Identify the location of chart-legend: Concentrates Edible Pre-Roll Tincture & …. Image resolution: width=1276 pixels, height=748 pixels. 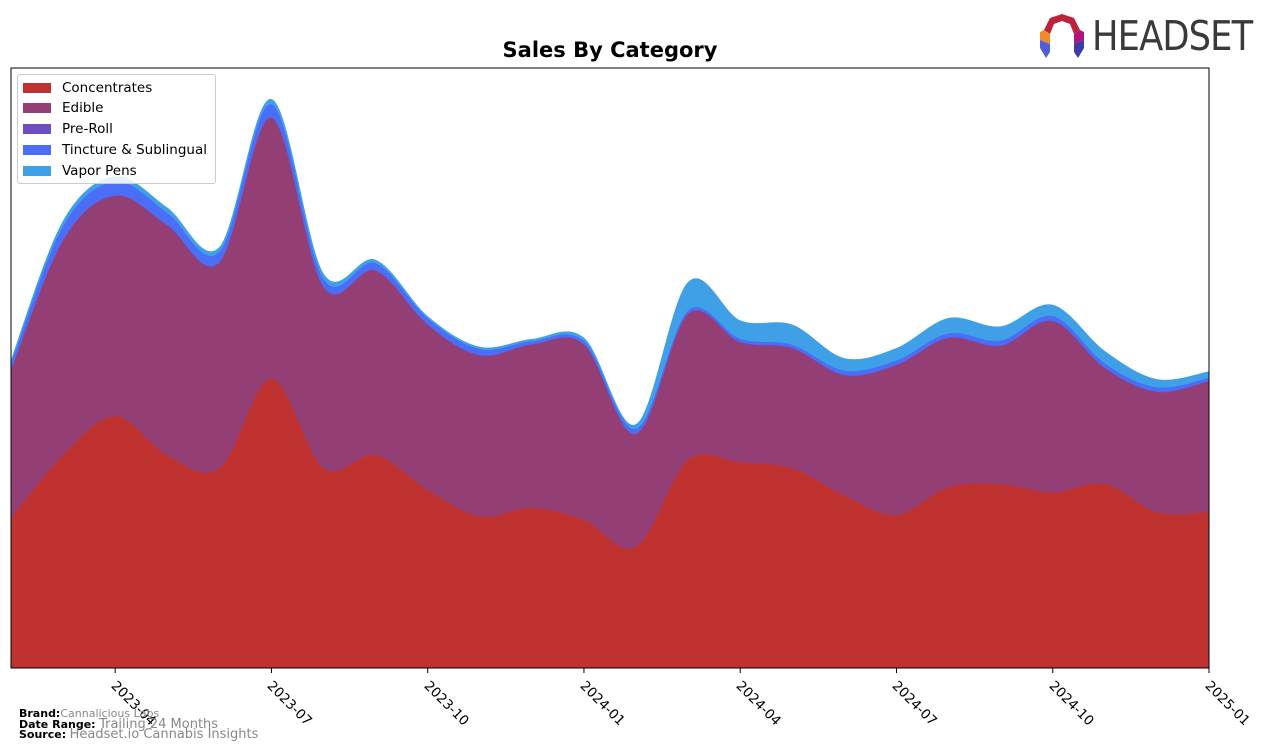
(116, 129).